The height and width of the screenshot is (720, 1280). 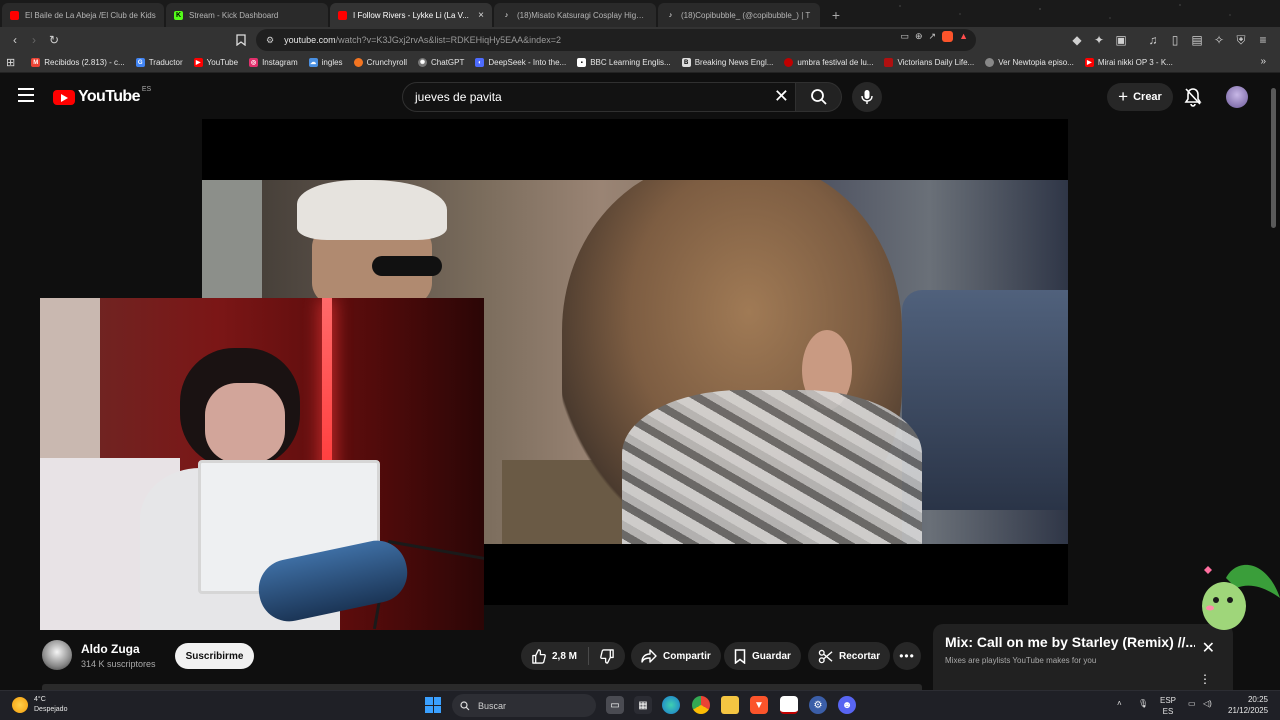 What do you see at coordinates (599, 97) in the screenshot?
I see `search-input: jueves de pavita ✕` at bounding box center [599, 97].